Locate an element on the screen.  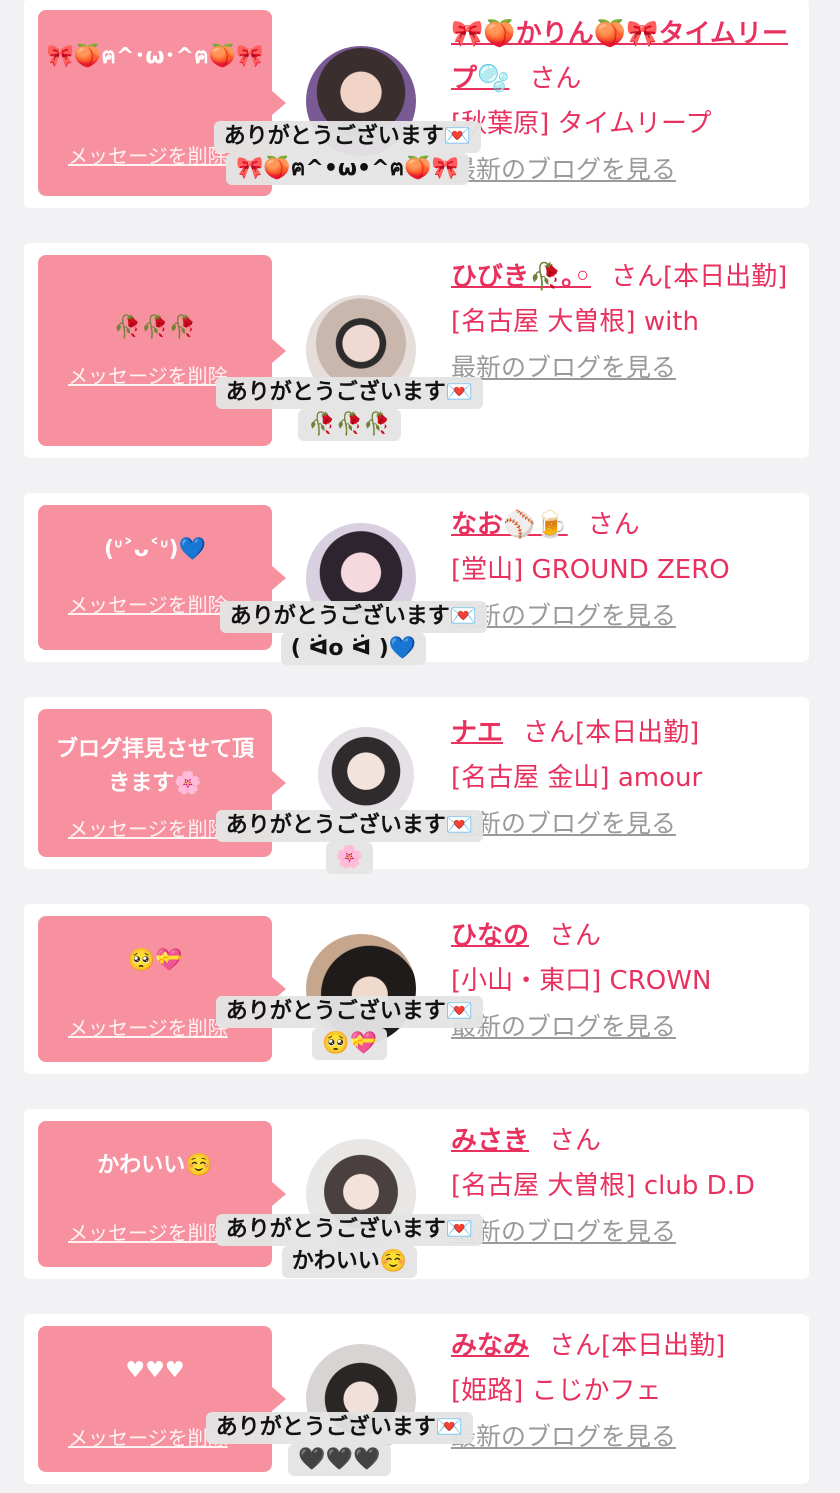
caption-overlay: ありがとうございます💌 かわいい☺️ is located at coordinates (349, 1246).